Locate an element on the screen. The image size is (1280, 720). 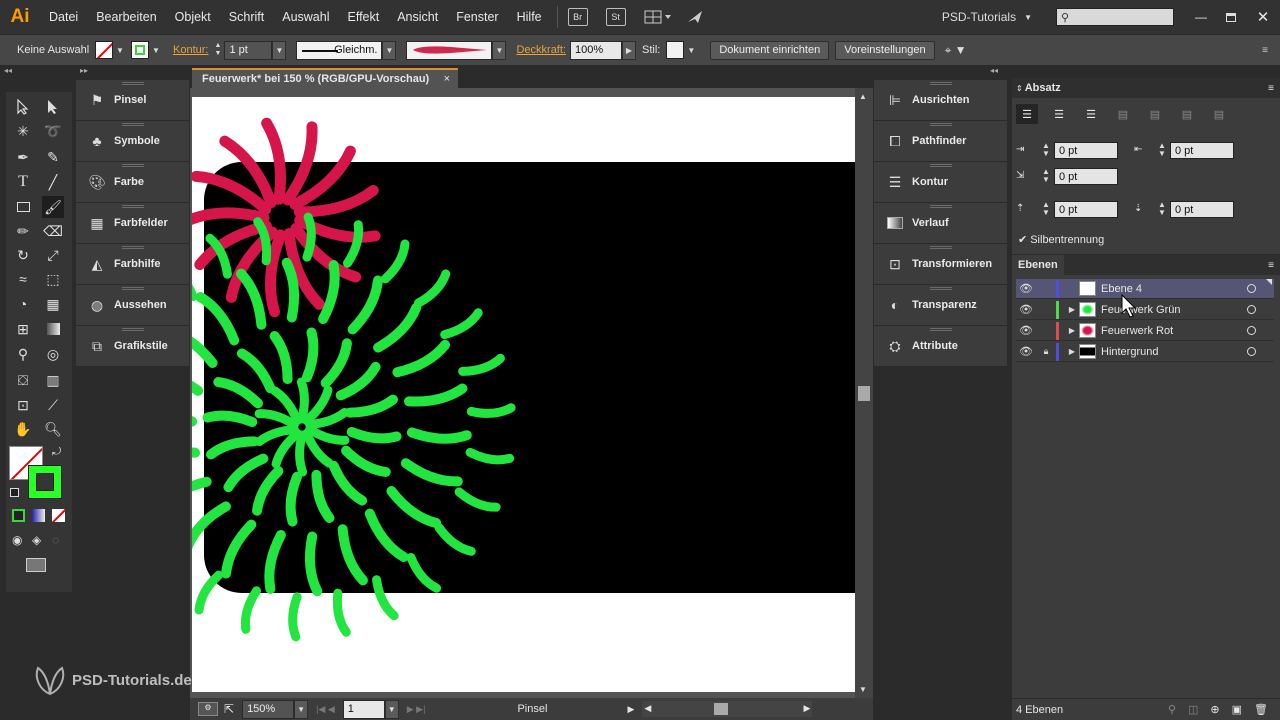
dock-item-pathfinder: ⧠ Pathfinder is located at coordinates (940, 141).